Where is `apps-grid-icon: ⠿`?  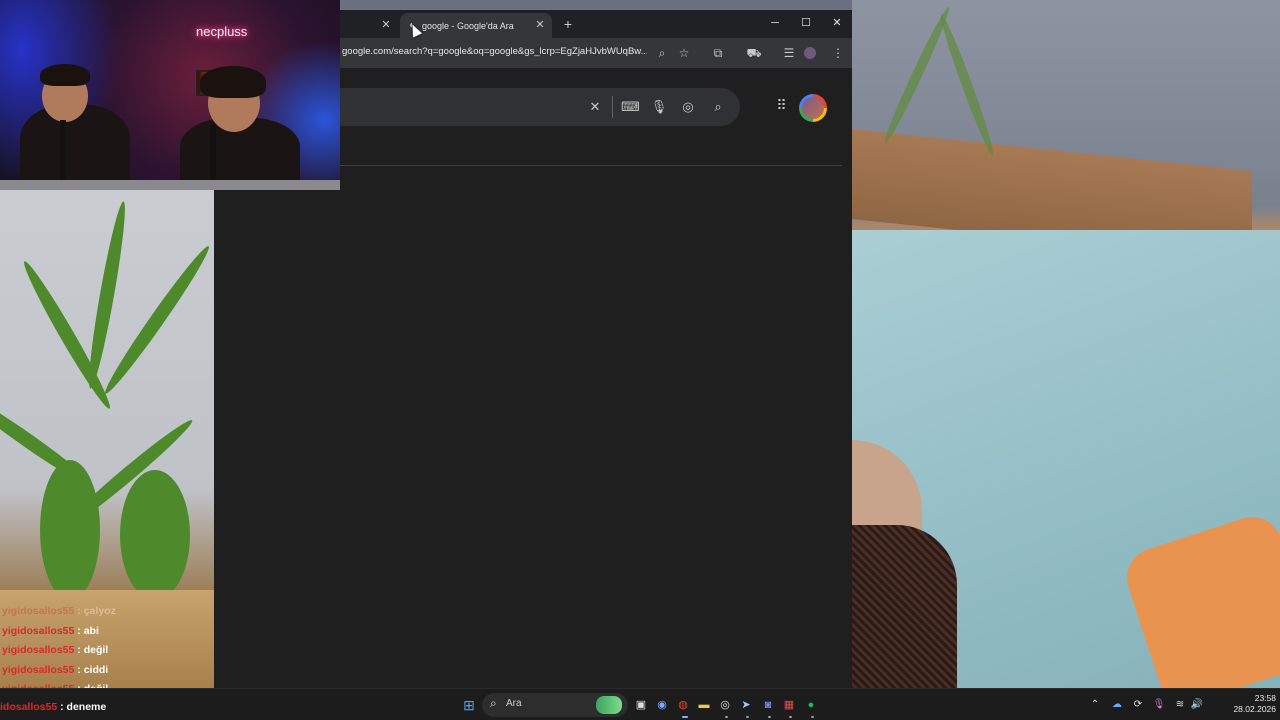 apps-grid-icon: ⠿ is located at coordinates (781, 105).